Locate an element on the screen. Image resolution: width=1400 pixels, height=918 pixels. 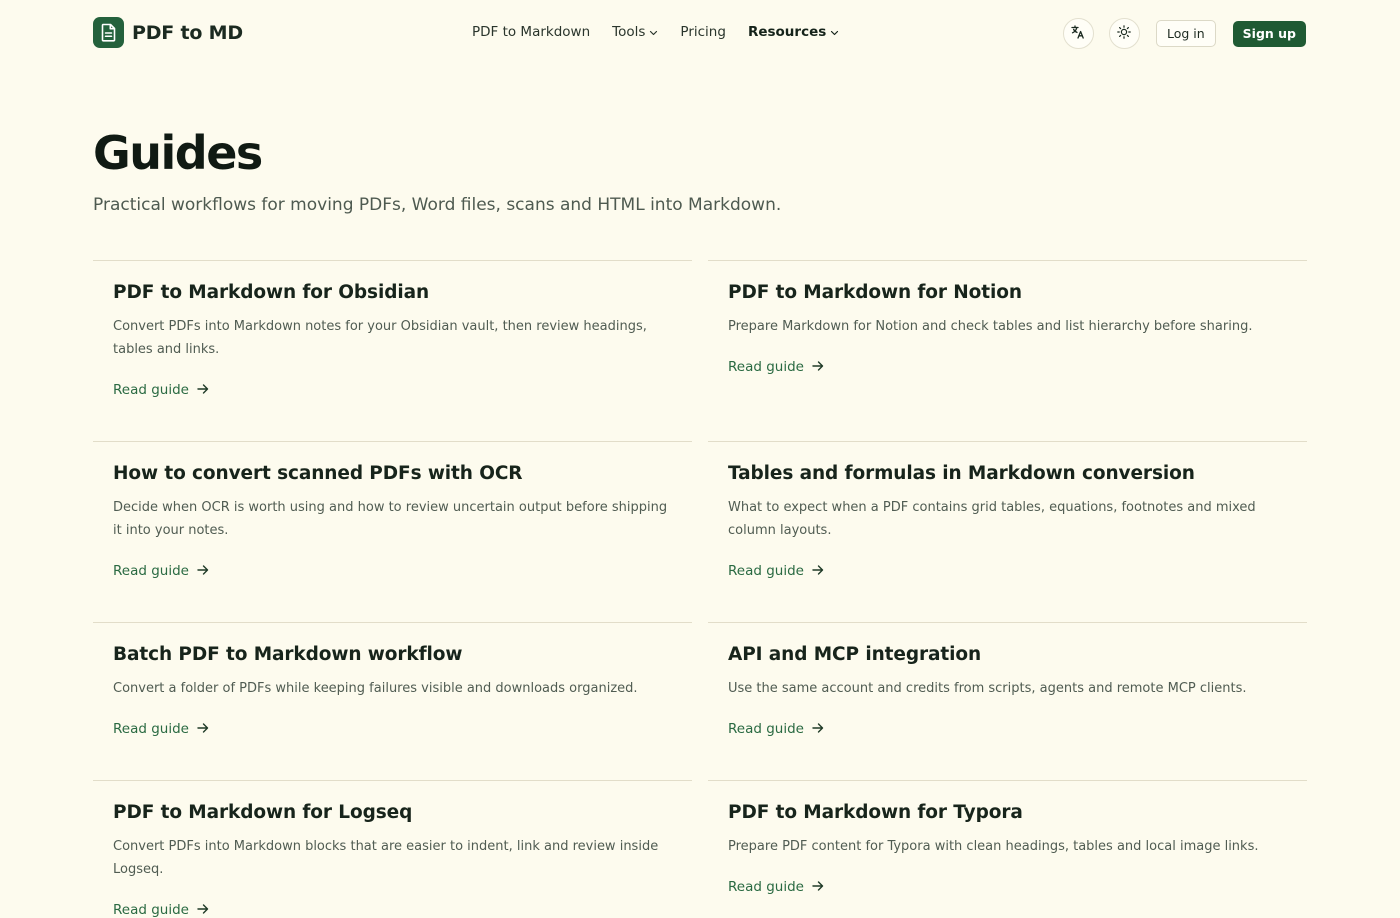
brand-name: PDF to MD is located at coordinates (187, 32).